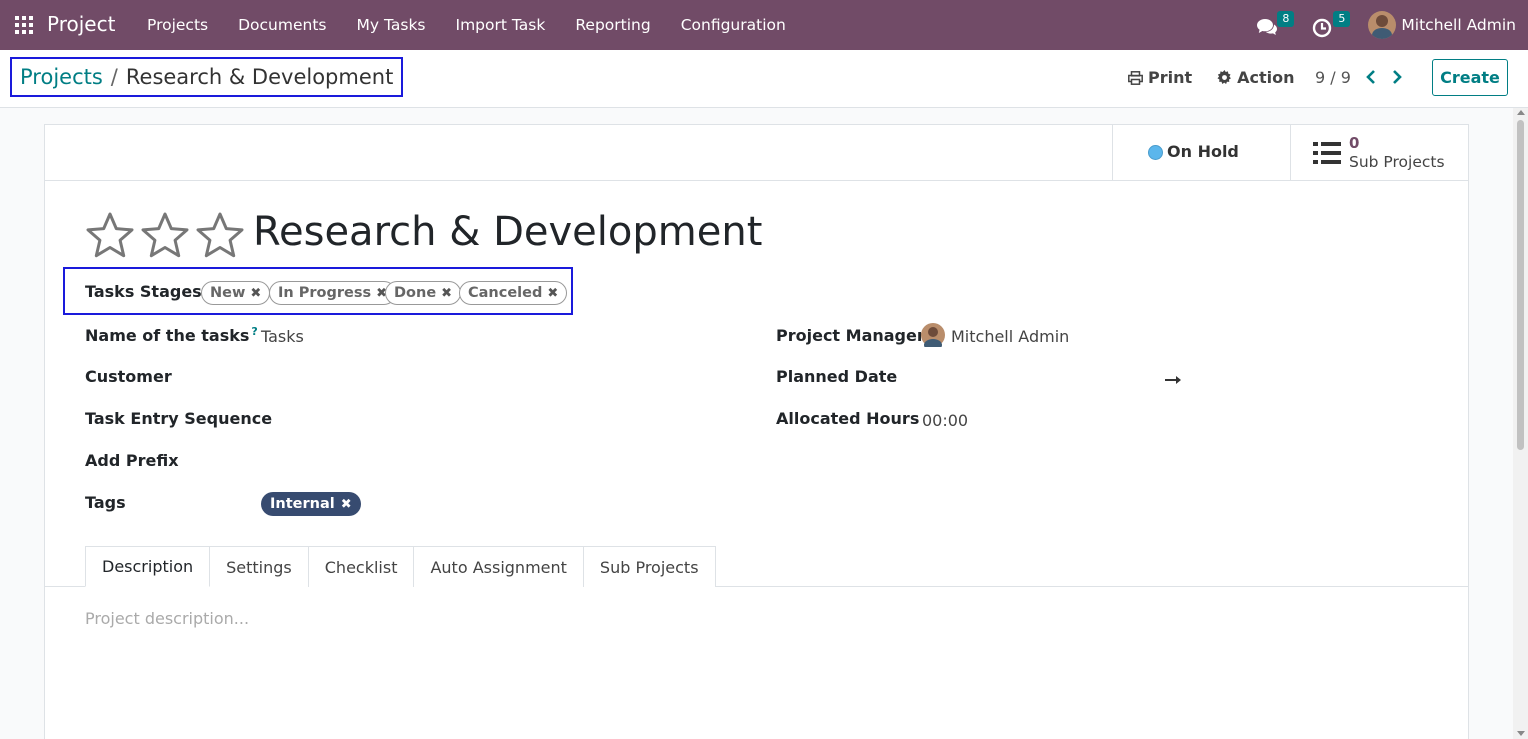 Image resolution: width=1528 pixels, height=739 pixels. I want to click on add-prefix-label: Add Prefix, so click(132, 460).